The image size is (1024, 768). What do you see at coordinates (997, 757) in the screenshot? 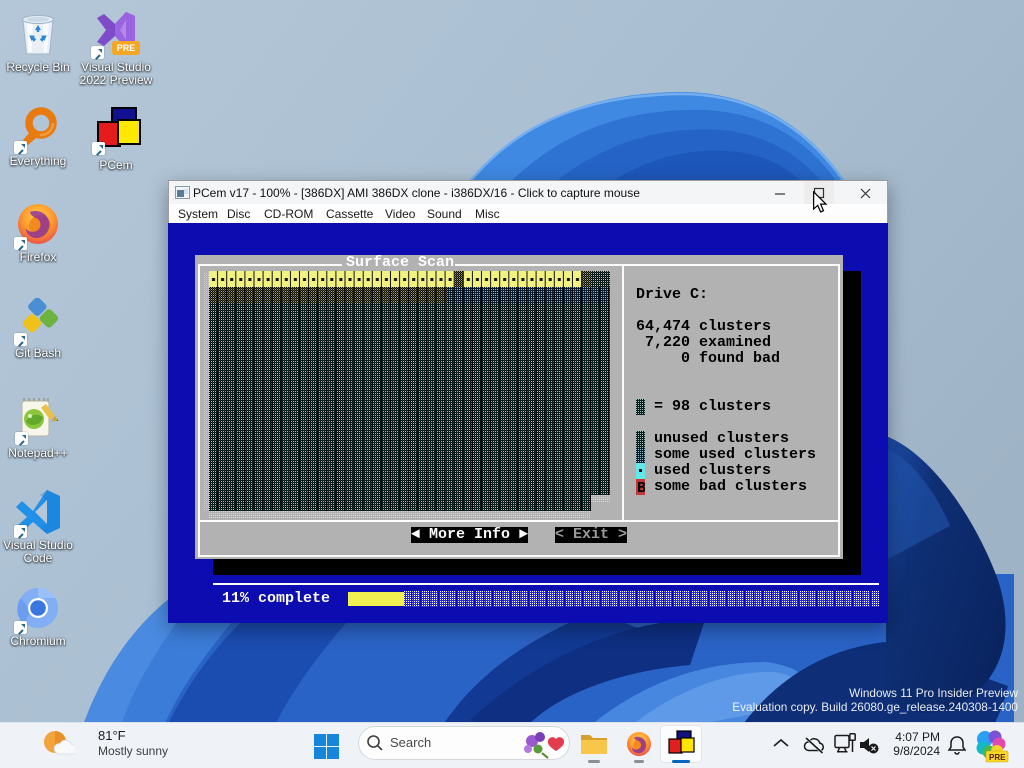
I see `svg-text: PRE` at bounding box center [997, 757].